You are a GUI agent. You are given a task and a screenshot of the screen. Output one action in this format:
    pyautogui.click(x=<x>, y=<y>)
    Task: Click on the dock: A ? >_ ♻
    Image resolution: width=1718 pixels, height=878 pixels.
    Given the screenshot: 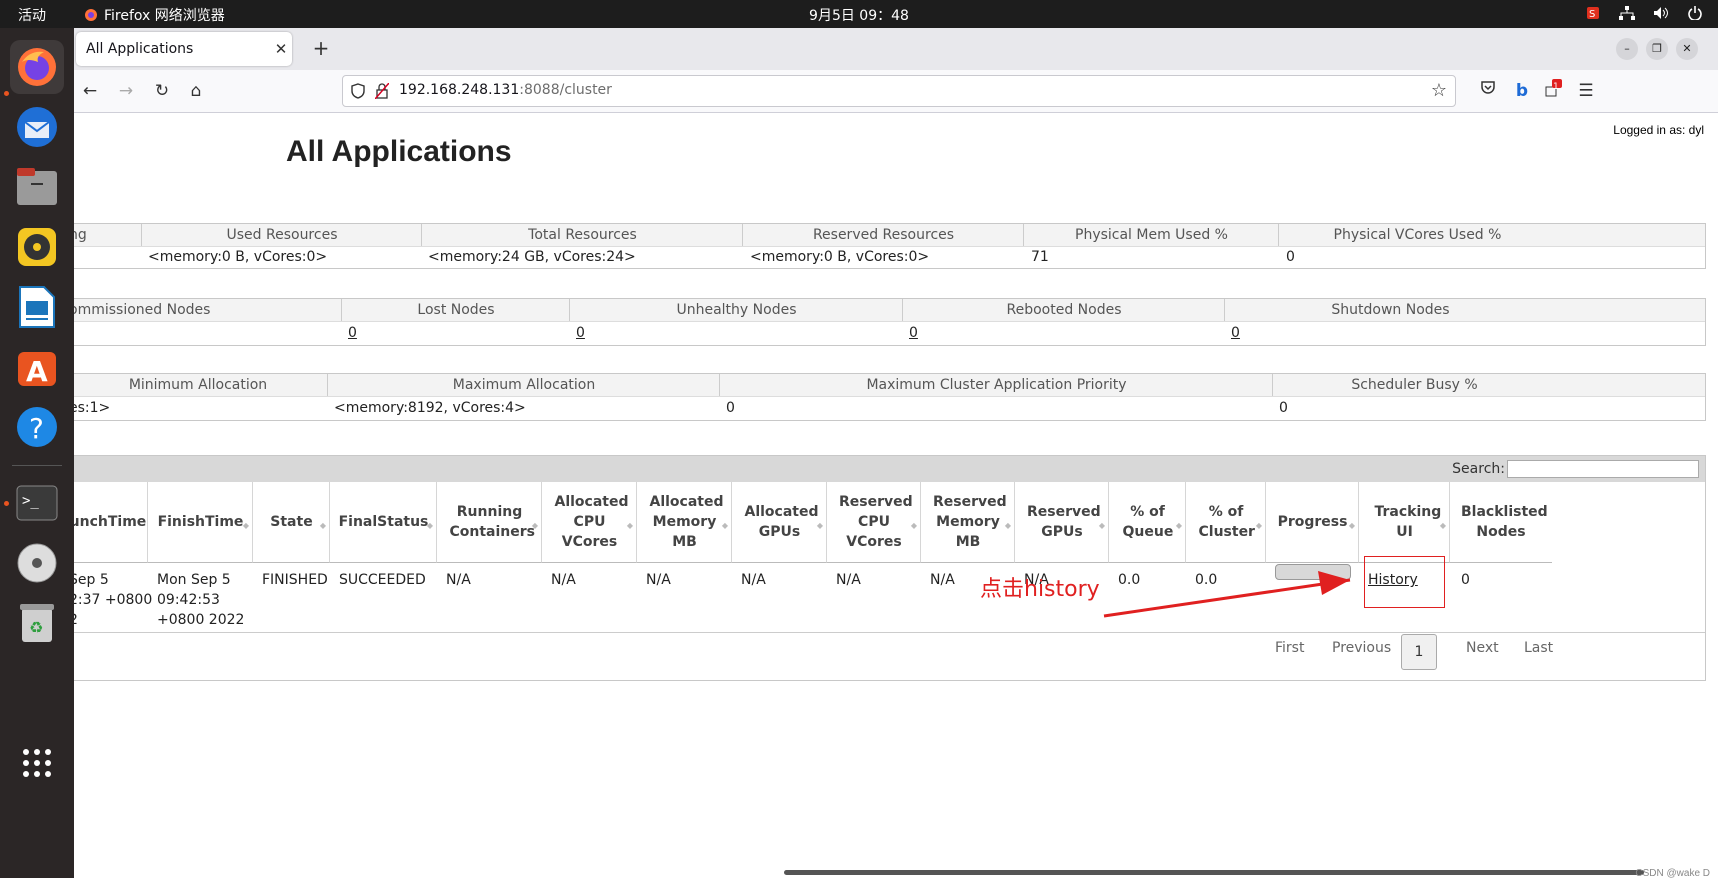 What is the action you would take?
    pyautogui.click(x=37, y=453)
    